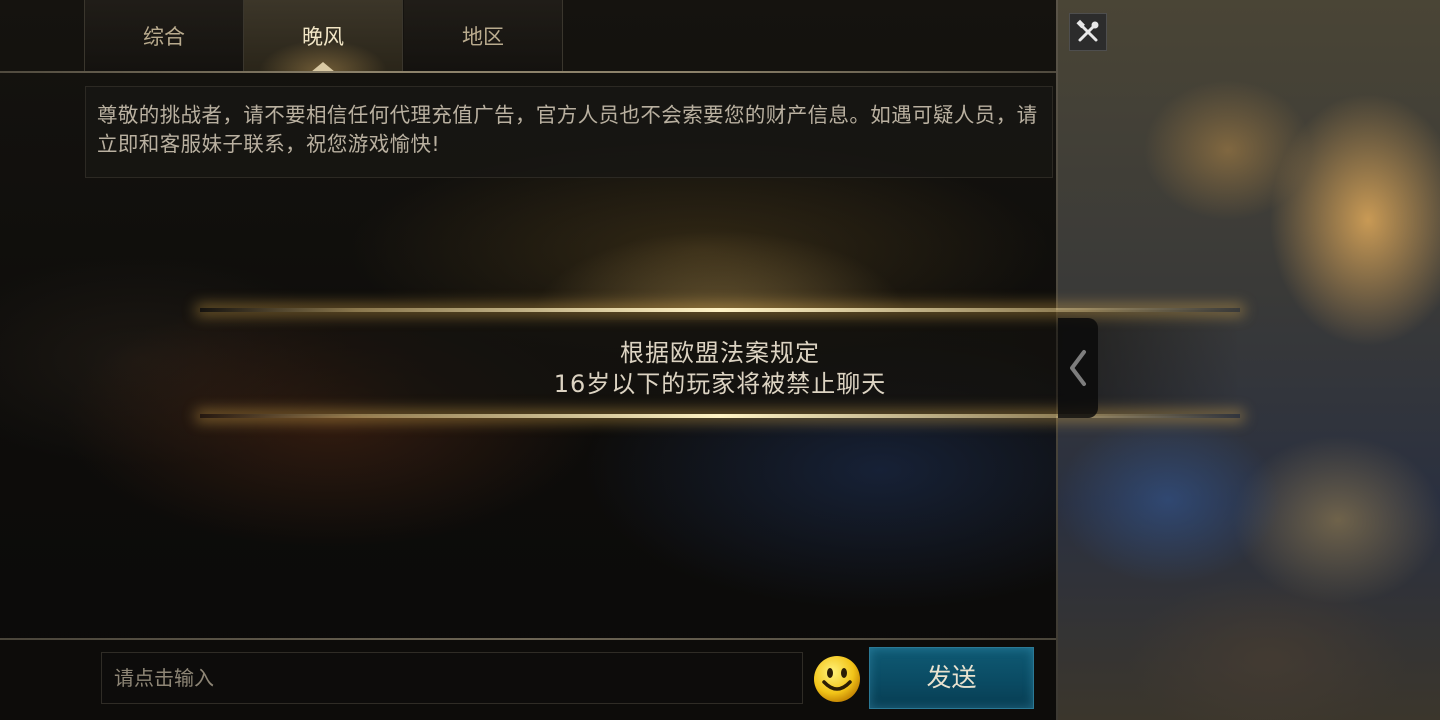 The height and width of the screenshot is (720, 1440). I want to click on chat-input, so click(452, 678).